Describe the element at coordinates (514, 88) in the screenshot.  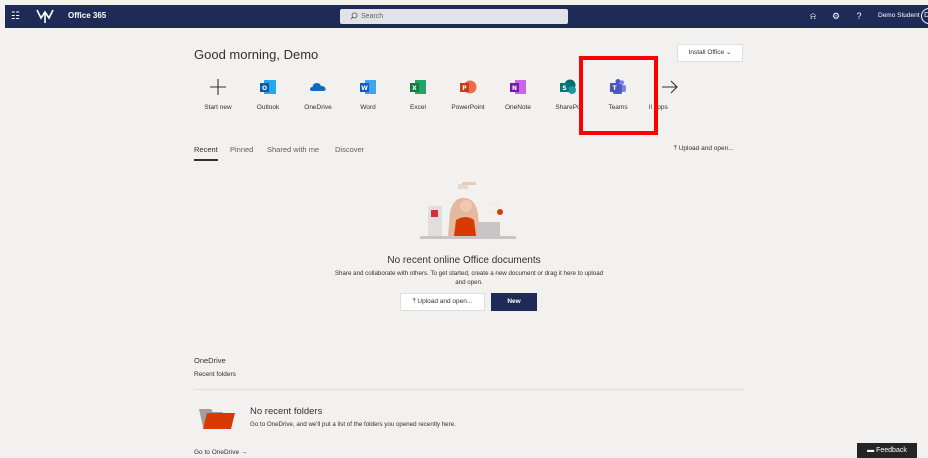
I see `svg-text: N` at that location.